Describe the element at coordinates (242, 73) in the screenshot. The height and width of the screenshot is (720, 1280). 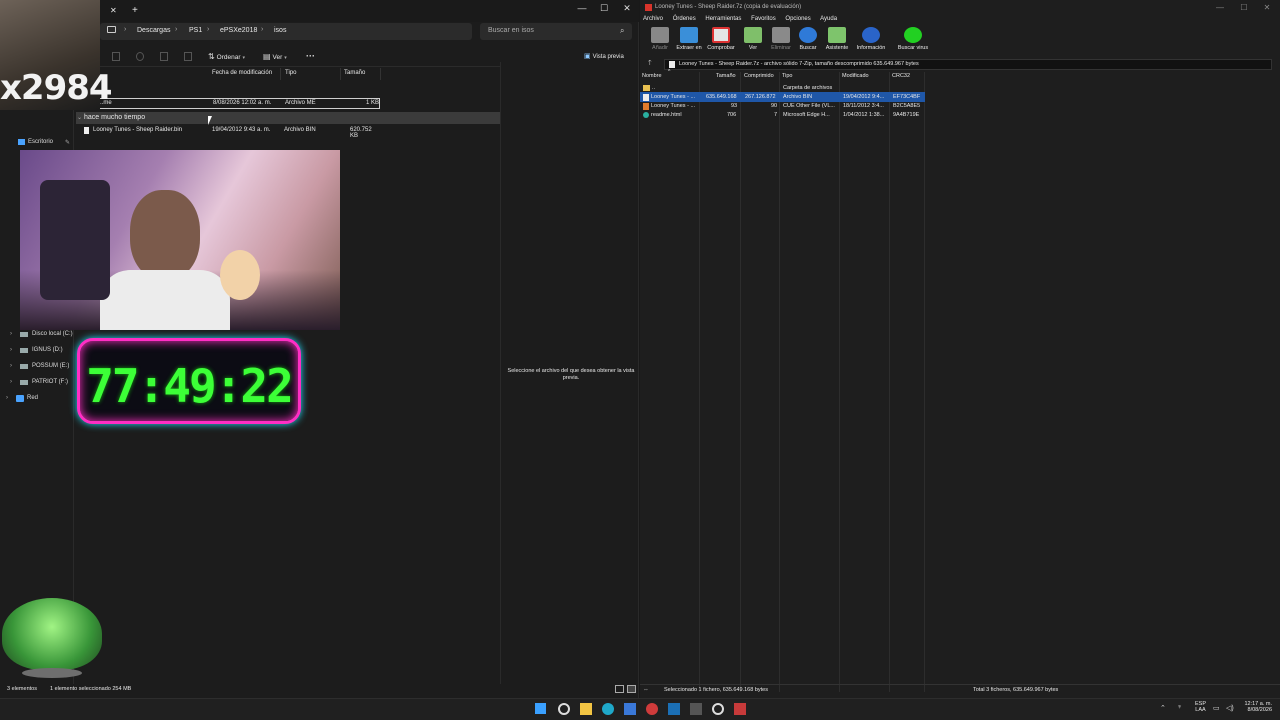
I see `column-date: Fecha de modificación` at that location.